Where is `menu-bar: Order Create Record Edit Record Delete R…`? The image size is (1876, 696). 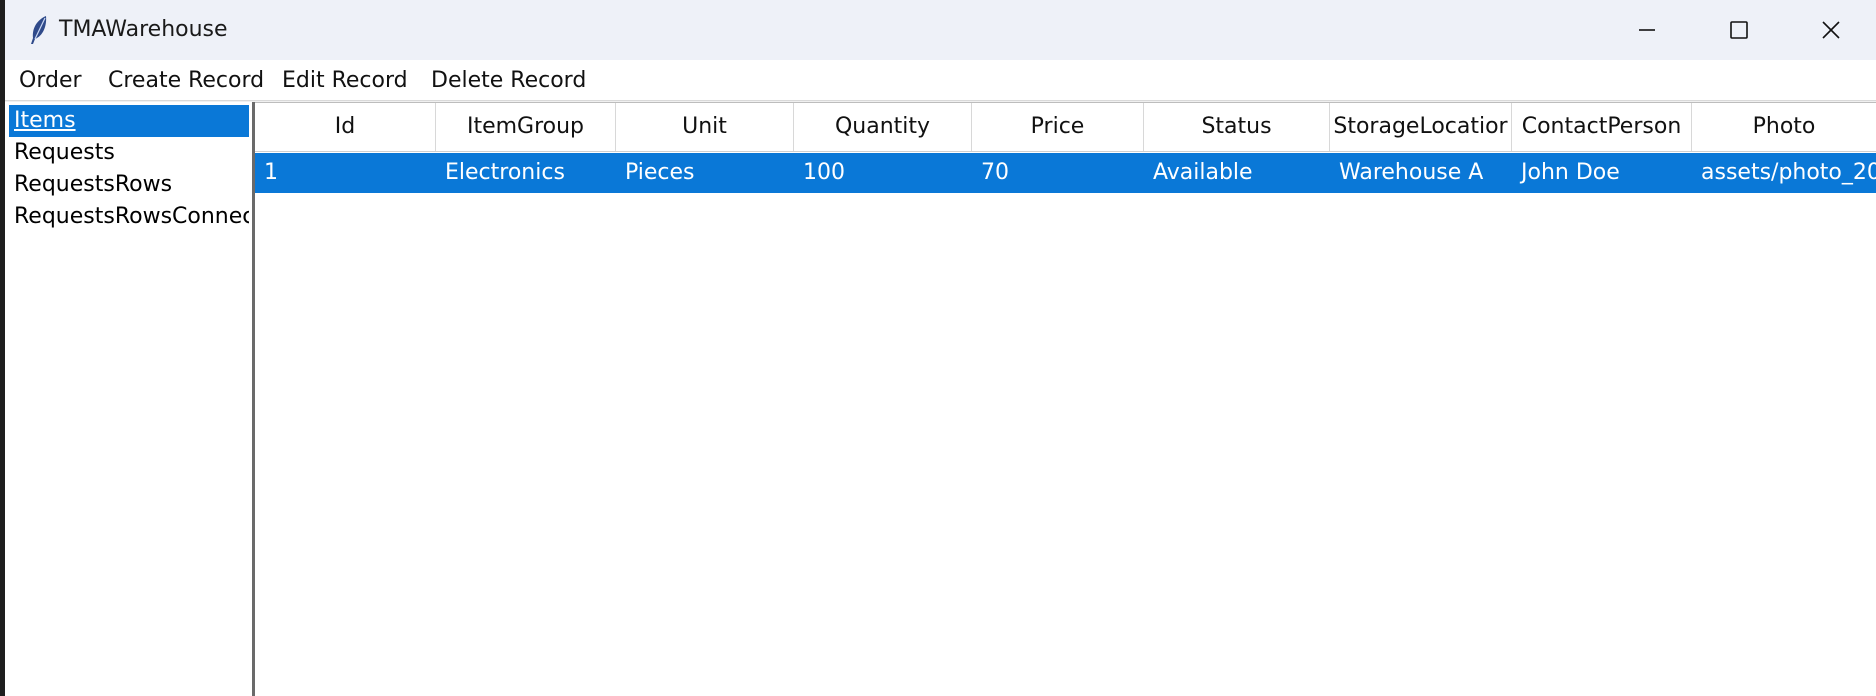 menu-bar: Order Create Record Edit Record Delete R… is located at coordinates (940, 80).